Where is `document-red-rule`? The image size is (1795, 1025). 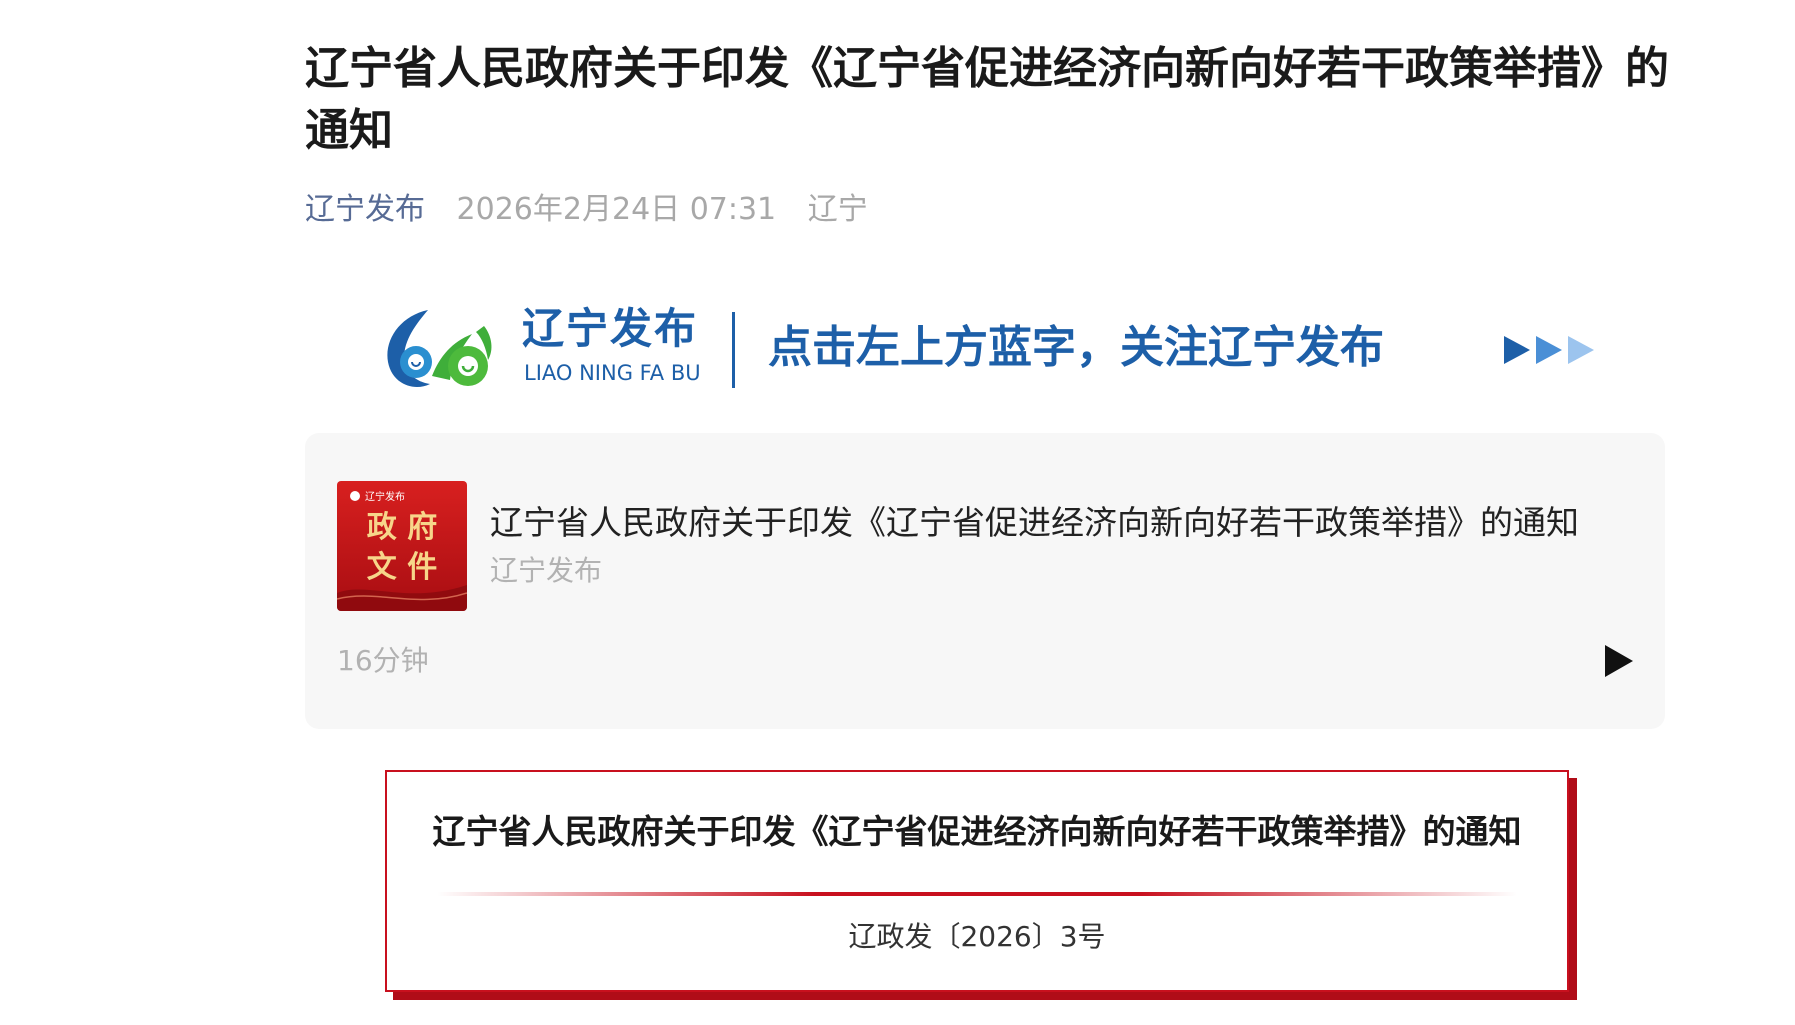
document-red-rule is located at coordinates (977, 894).